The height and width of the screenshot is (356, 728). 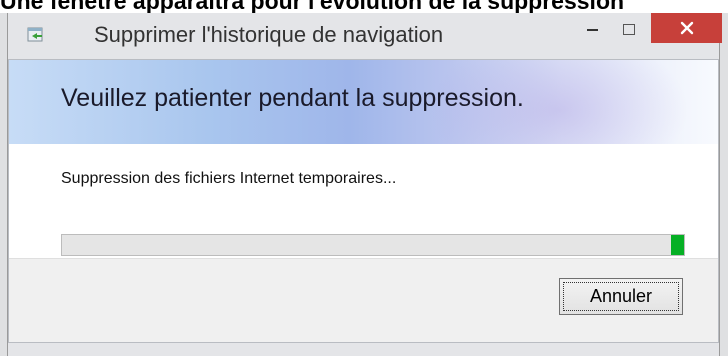 I want to click on maximize-icon, so click(x=629, y=29).